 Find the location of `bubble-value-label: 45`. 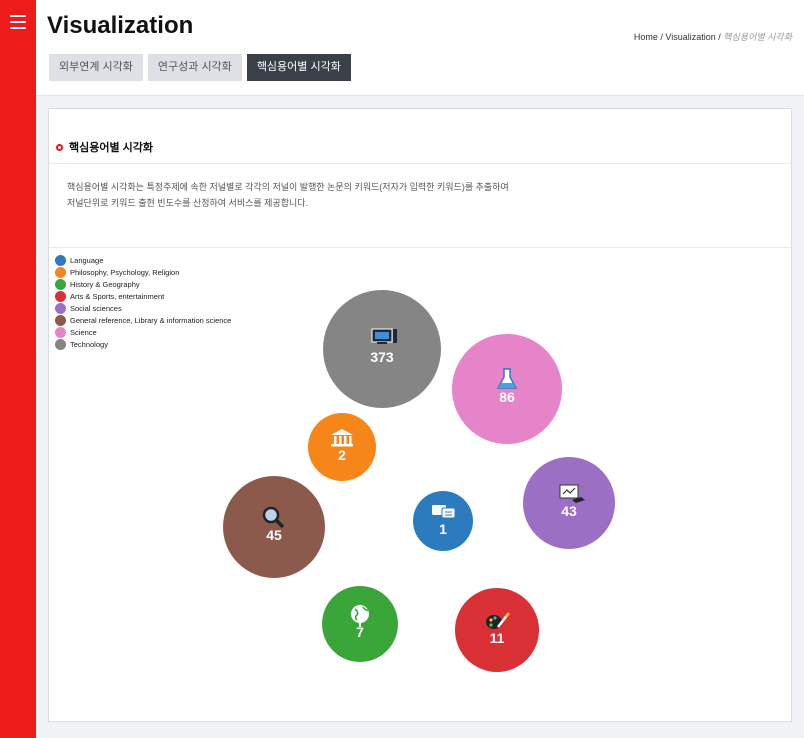

bubble-value-label: 45 is located at coordinates (274, 535).